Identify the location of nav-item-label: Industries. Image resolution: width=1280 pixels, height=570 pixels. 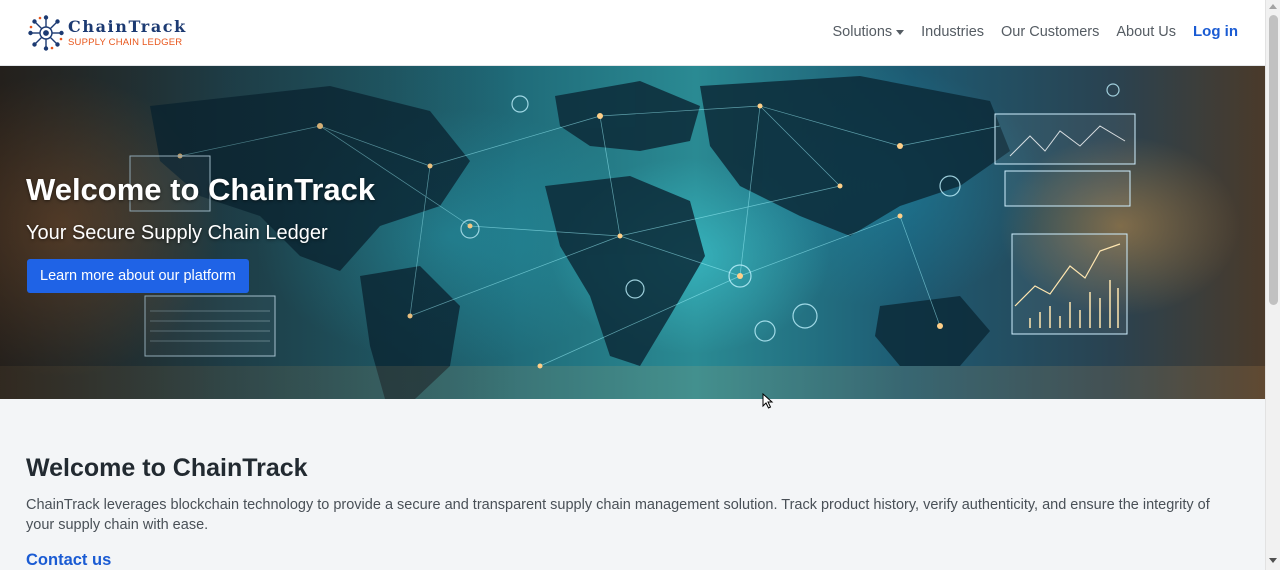
(953, 32).